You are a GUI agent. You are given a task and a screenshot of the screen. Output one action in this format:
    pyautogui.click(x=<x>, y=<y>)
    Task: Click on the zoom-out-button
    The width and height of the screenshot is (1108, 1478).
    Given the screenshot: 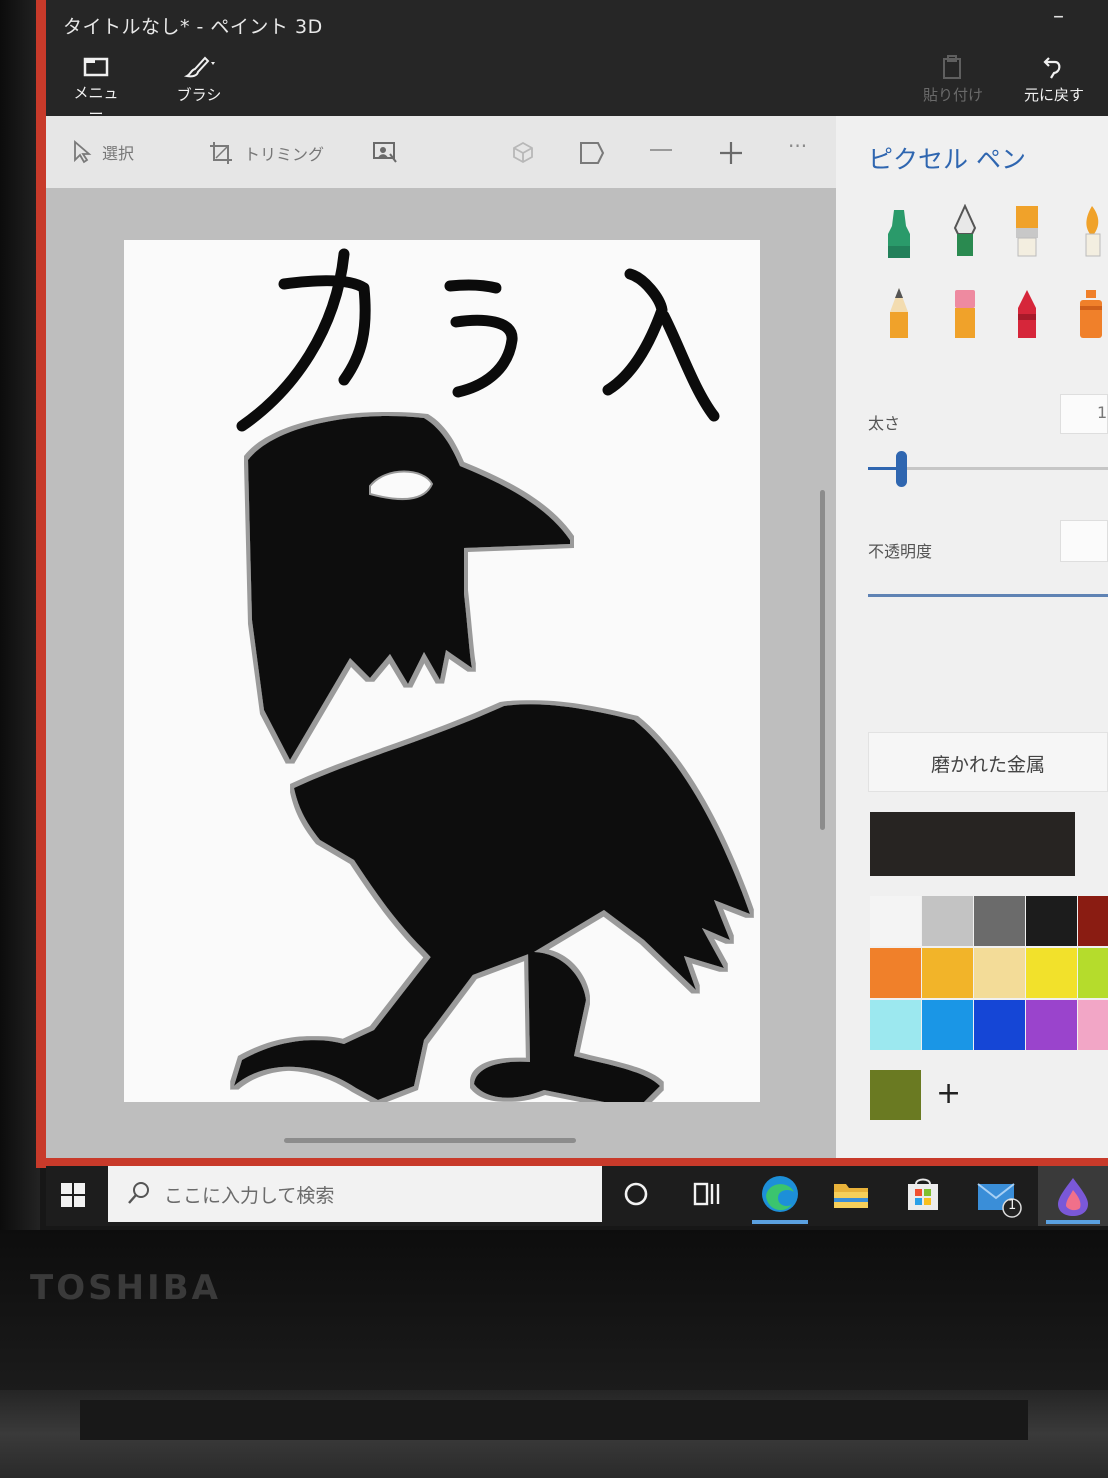 What is the action you would take?
    pyautogui.click(x=661, y=150)
    